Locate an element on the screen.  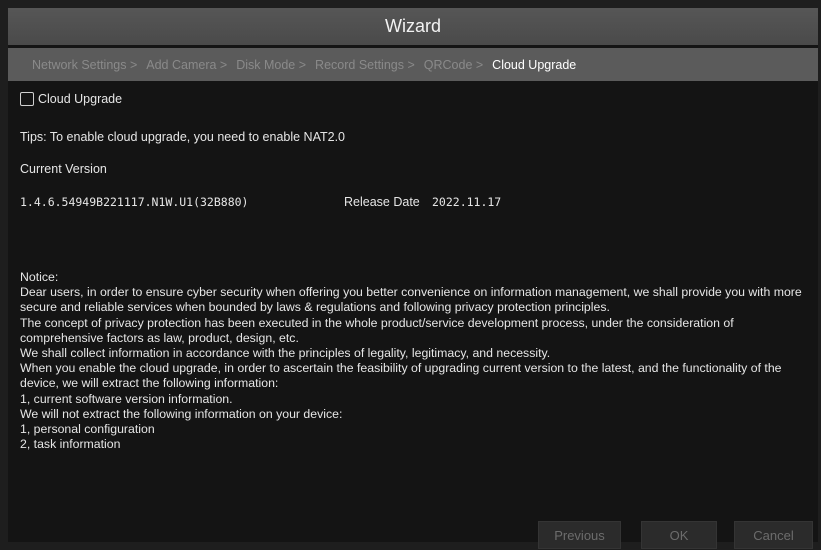
notice-heading: Notice: is located at coordinates (39, 277).